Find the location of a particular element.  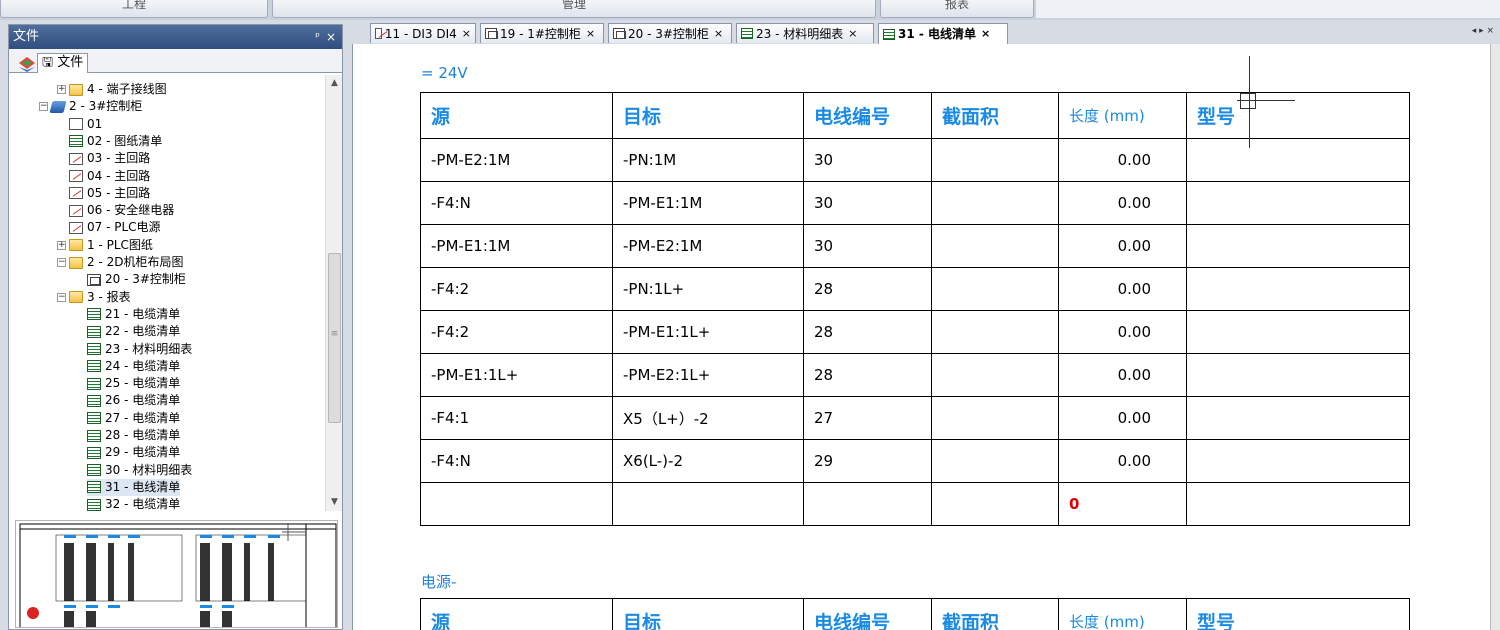

tree-item: 32 - 电缆清单 is located at coordinates (133, 503).